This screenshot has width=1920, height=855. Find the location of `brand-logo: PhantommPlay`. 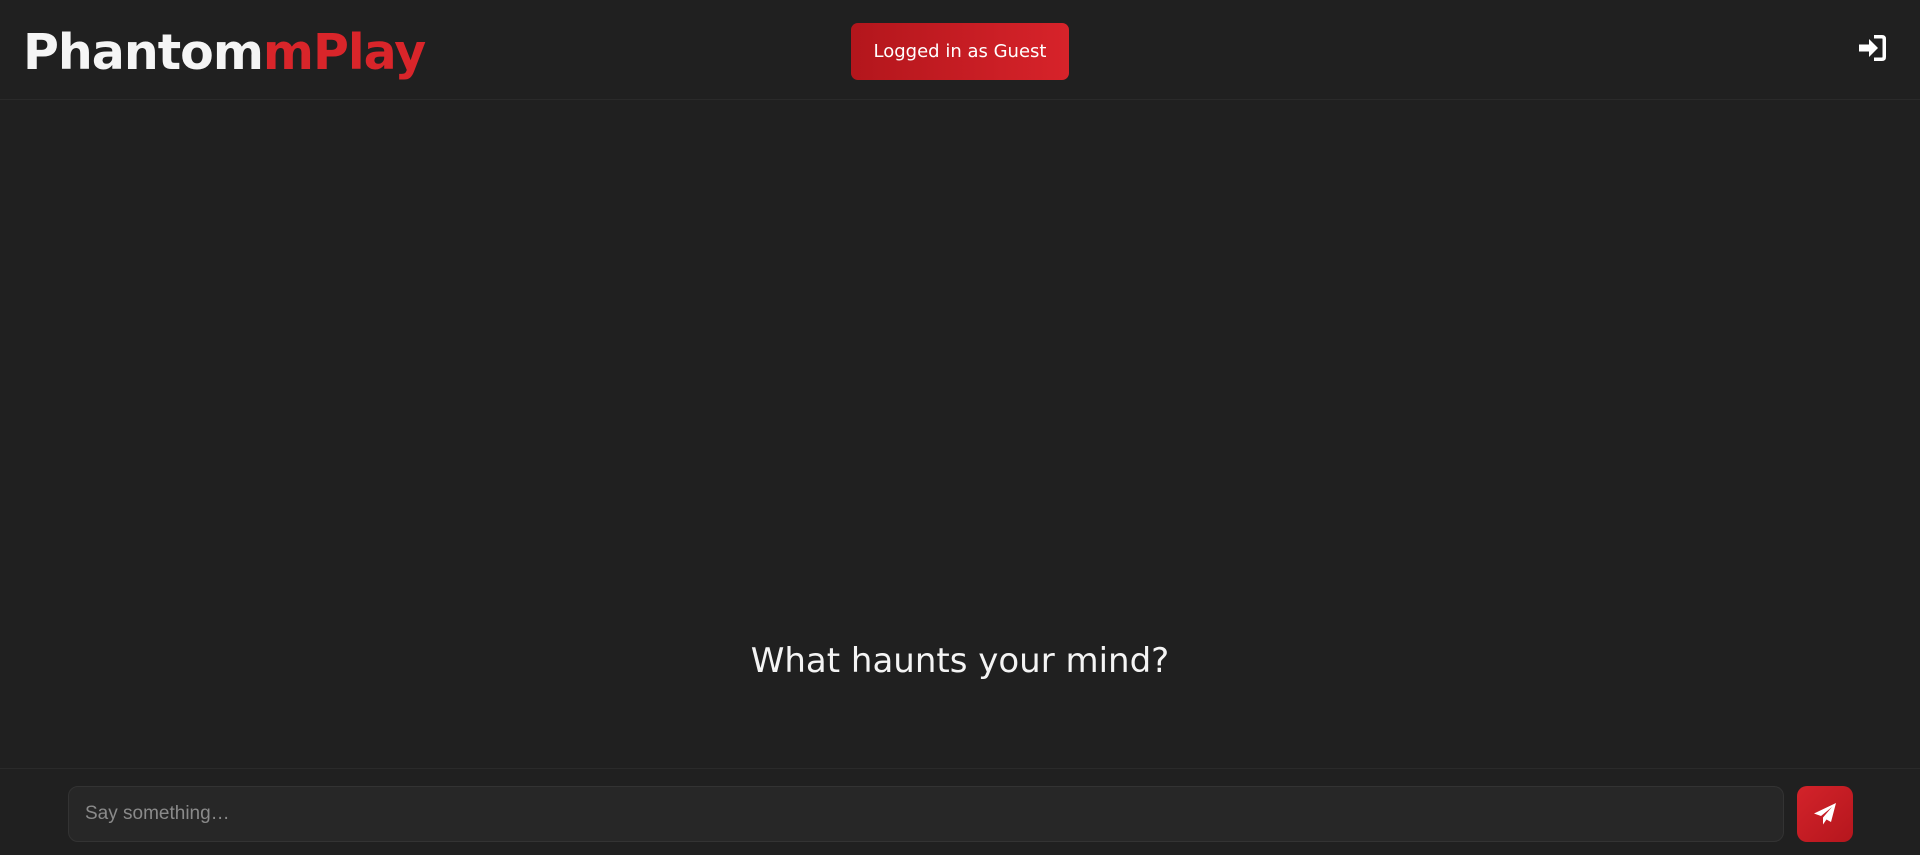

brand-logo: PhantommPlay is located at coordinates (224, 53).